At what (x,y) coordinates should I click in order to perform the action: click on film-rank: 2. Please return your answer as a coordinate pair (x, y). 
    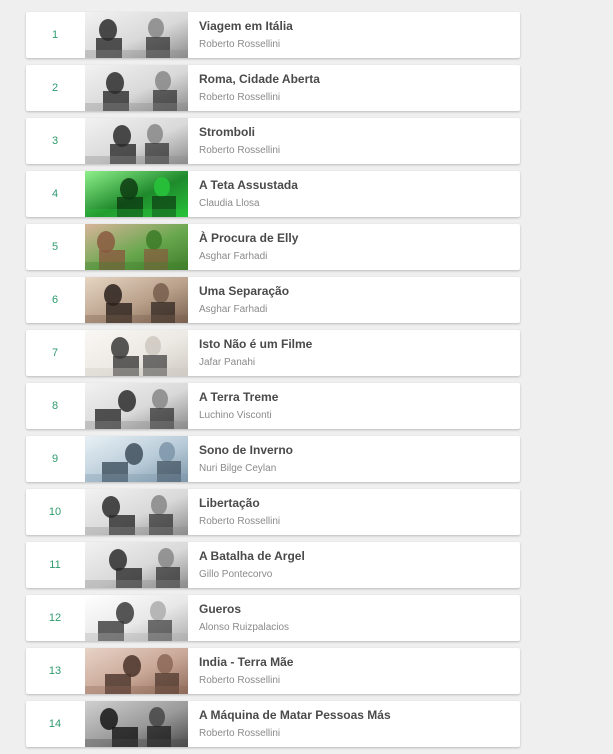
    Looking at the image, I should click on (55, 88).